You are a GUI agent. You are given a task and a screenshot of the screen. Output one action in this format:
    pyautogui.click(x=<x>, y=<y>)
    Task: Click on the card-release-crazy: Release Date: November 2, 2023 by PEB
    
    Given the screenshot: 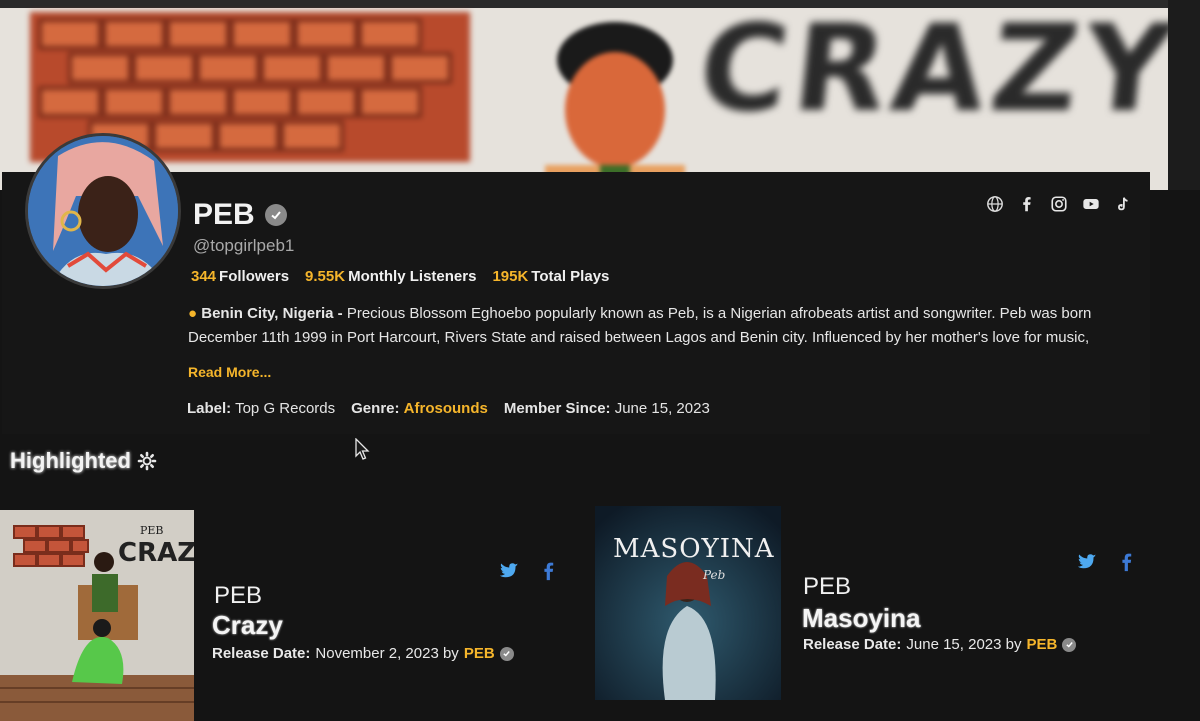 What is the action you would take?
    pyautogui.click(x=363, y=653)
    